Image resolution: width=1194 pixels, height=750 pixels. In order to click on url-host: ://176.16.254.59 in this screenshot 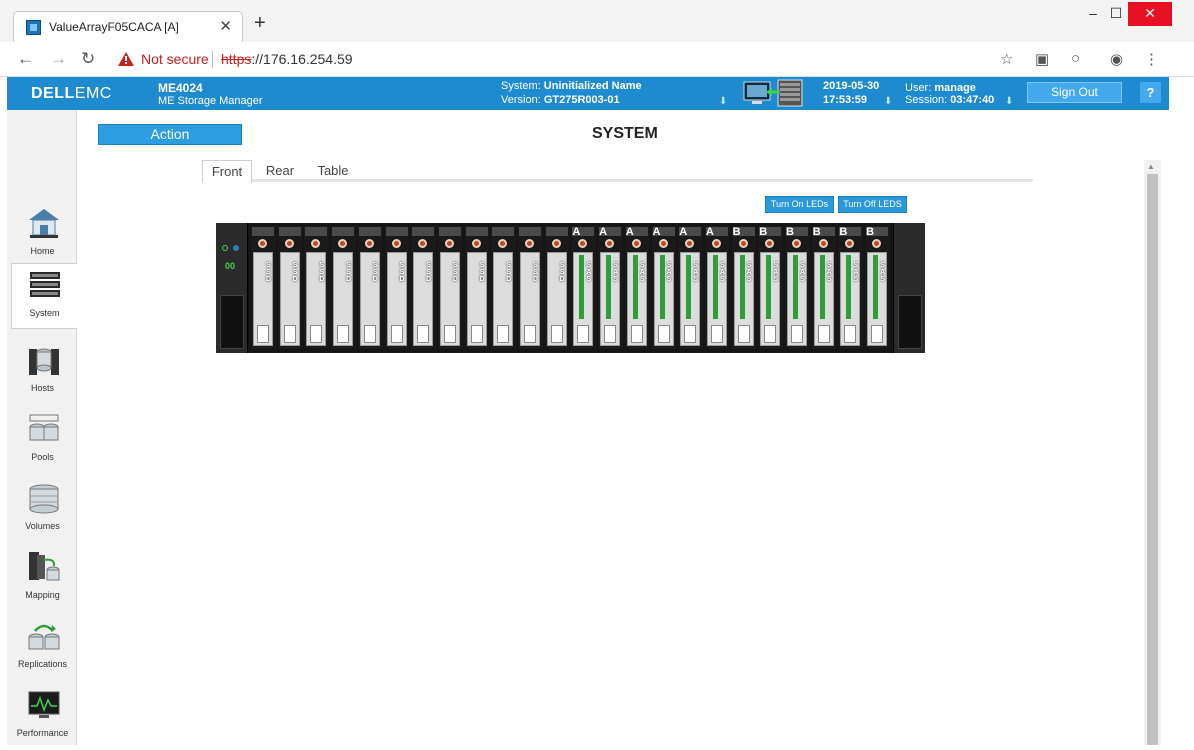, I will do `click(302, 59)`.